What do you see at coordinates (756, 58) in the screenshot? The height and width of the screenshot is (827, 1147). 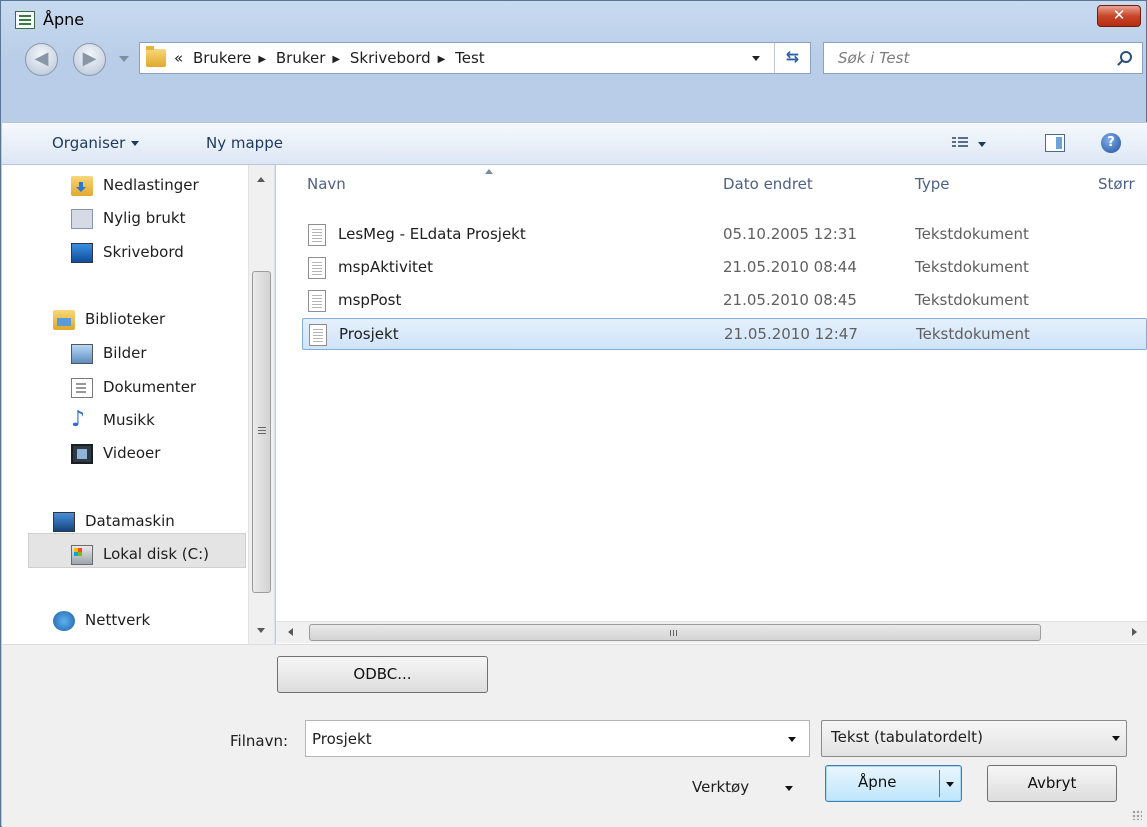 I see `address-dropdown-icon` at bounding box center [756, 58].